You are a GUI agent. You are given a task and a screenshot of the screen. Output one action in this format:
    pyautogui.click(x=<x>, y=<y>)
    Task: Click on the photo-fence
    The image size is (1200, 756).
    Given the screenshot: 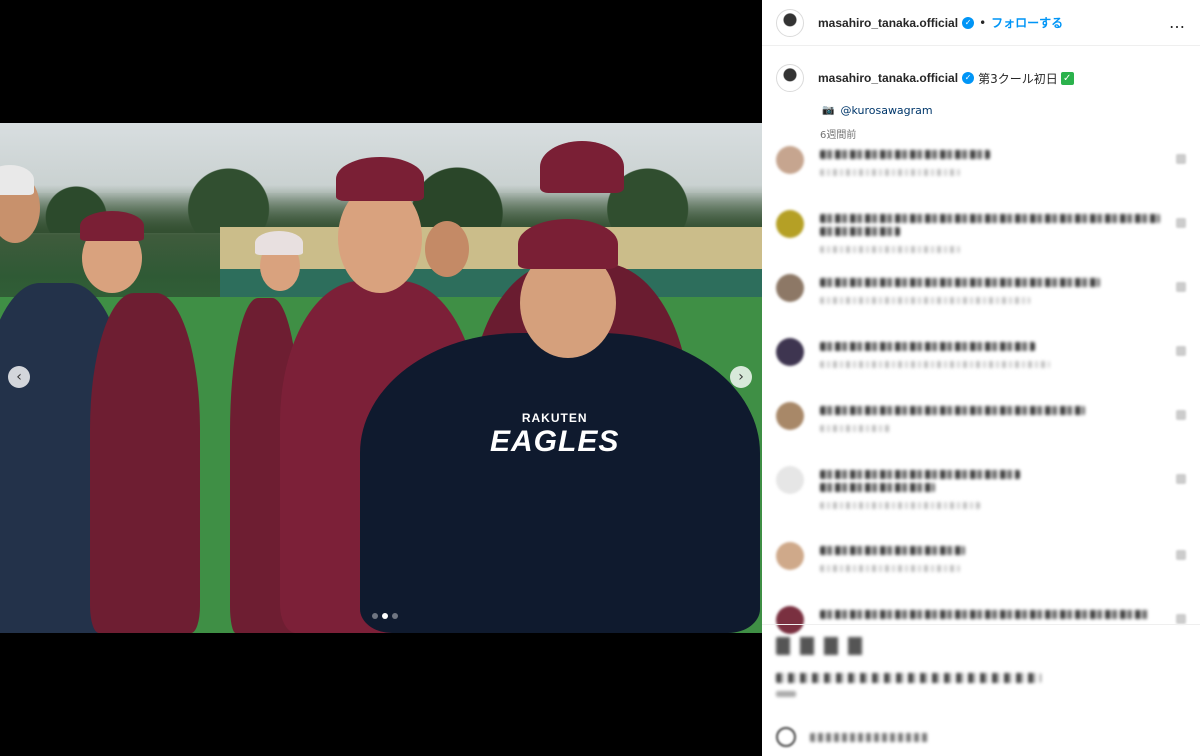 What is the action you would take?
    pyautogui.click(x=491, y=283)
    